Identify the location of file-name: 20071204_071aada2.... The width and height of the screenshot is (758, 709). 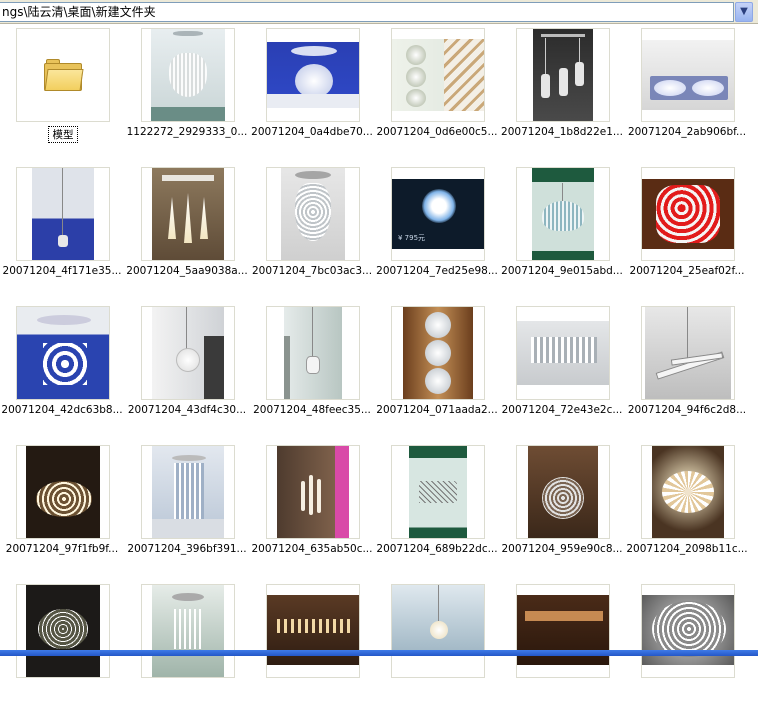
(437, 410).